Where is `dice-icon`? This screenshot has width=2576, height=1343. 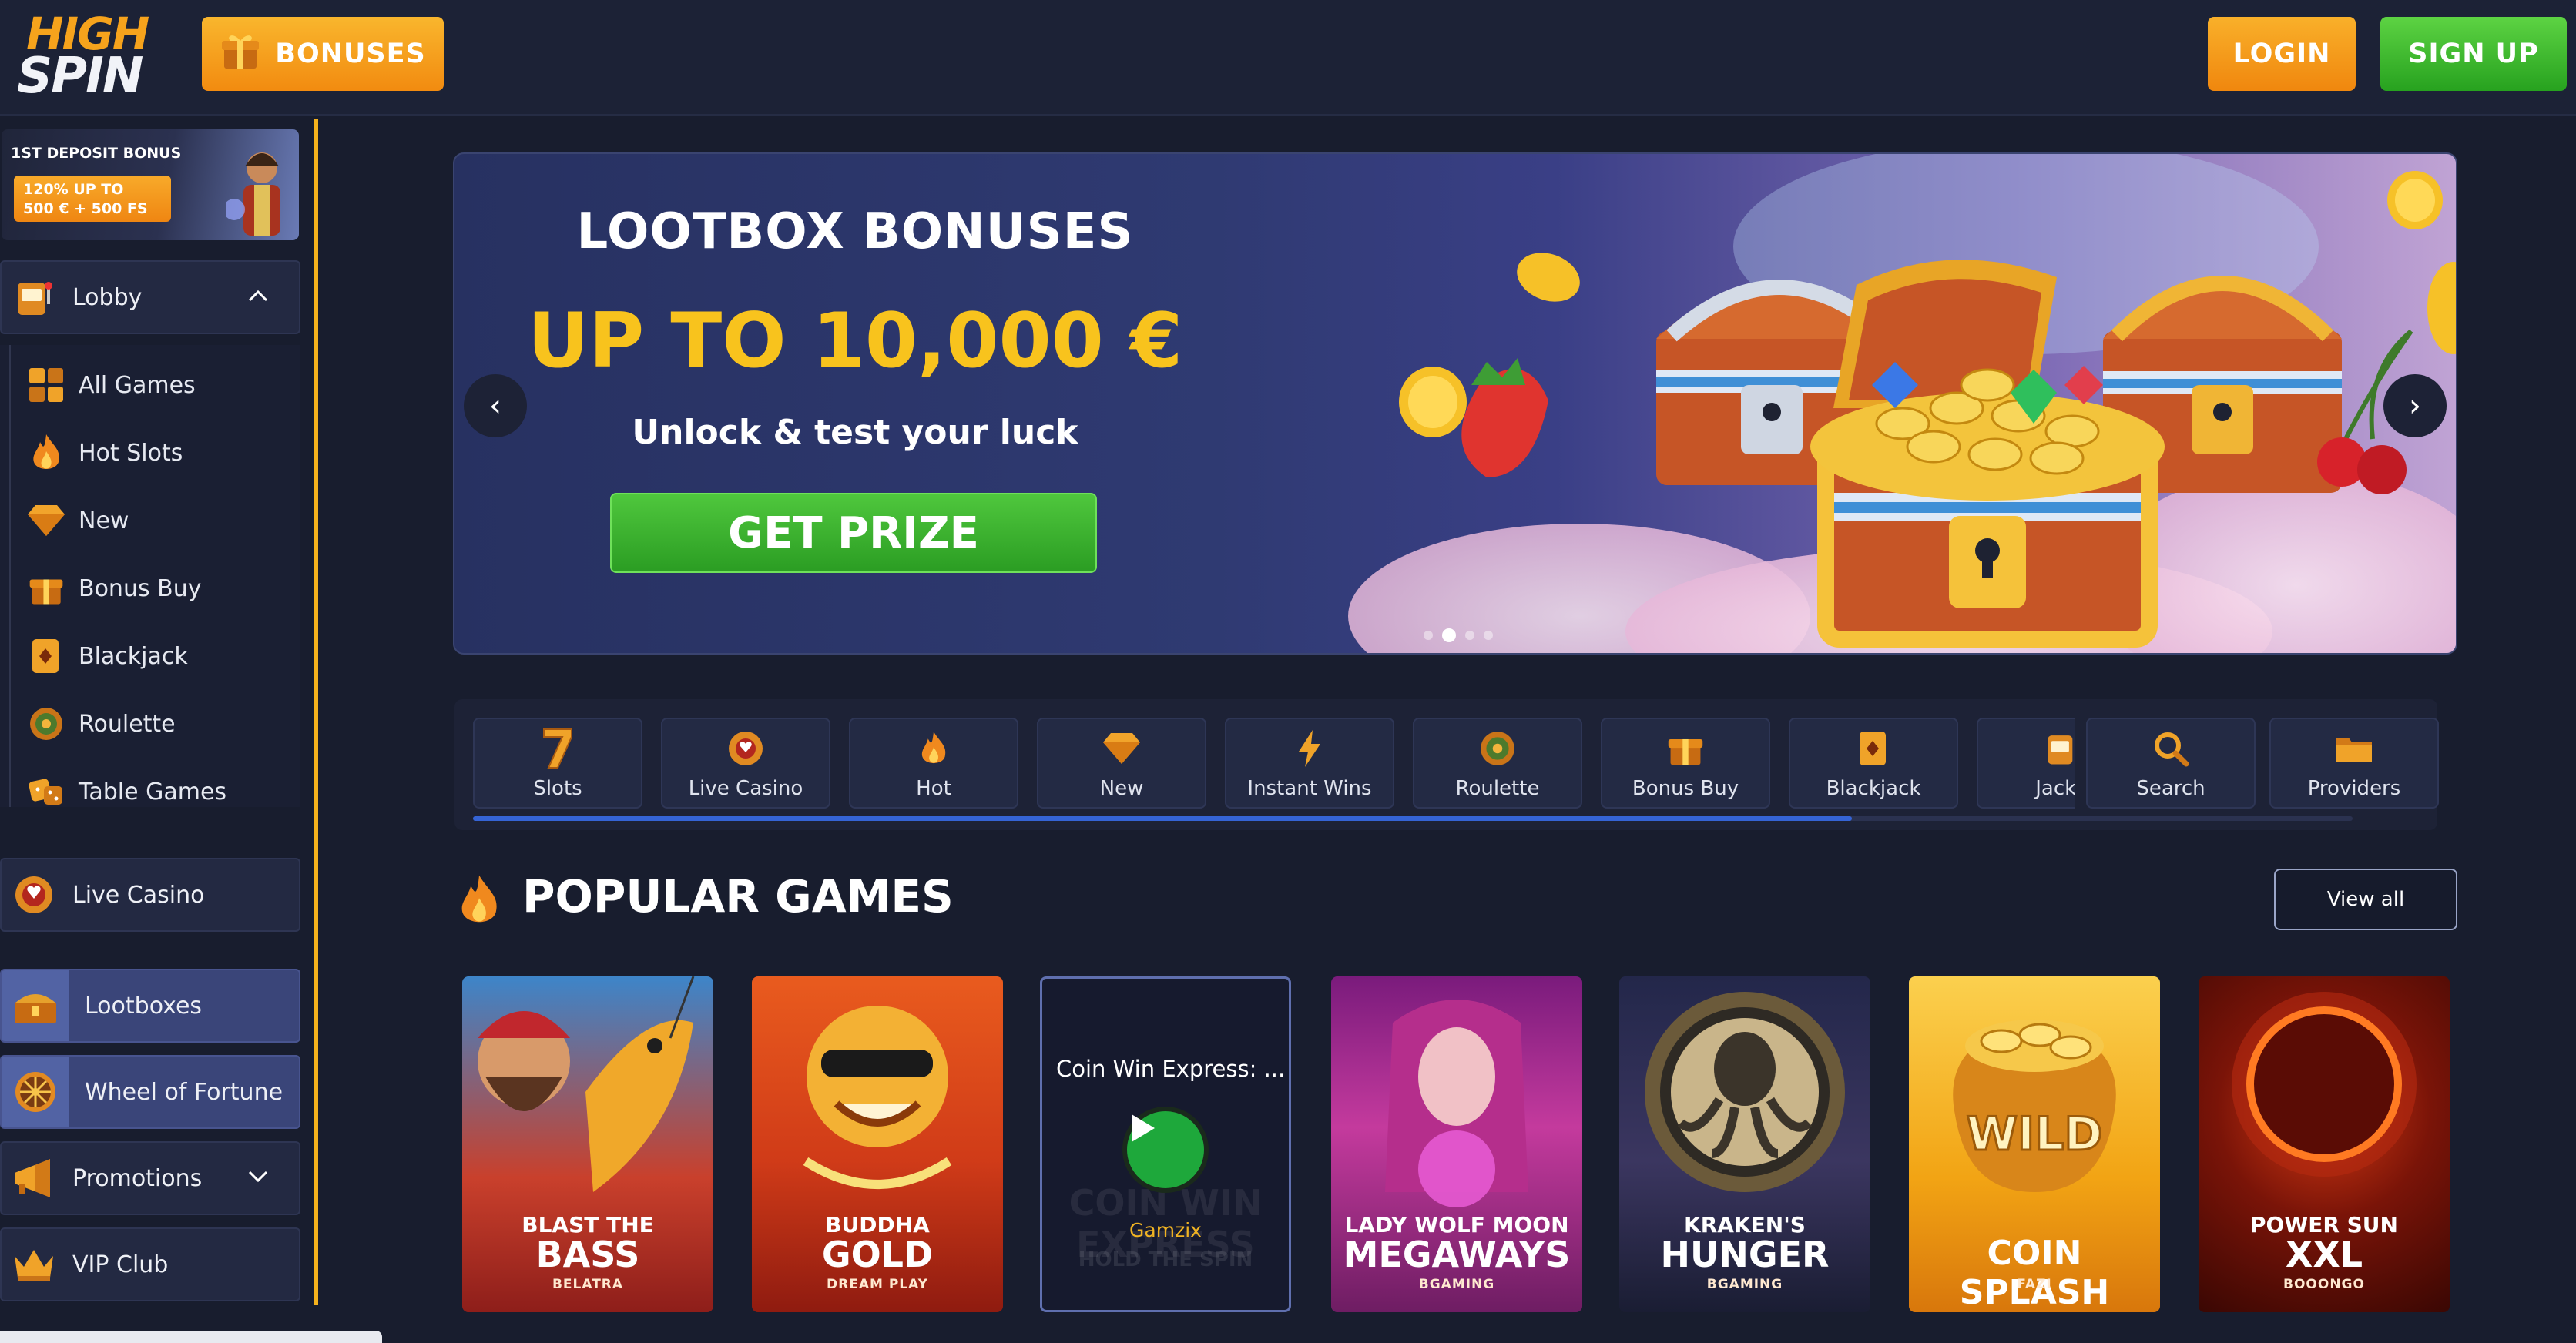 dice-icon is located at coordinates (46, 792).